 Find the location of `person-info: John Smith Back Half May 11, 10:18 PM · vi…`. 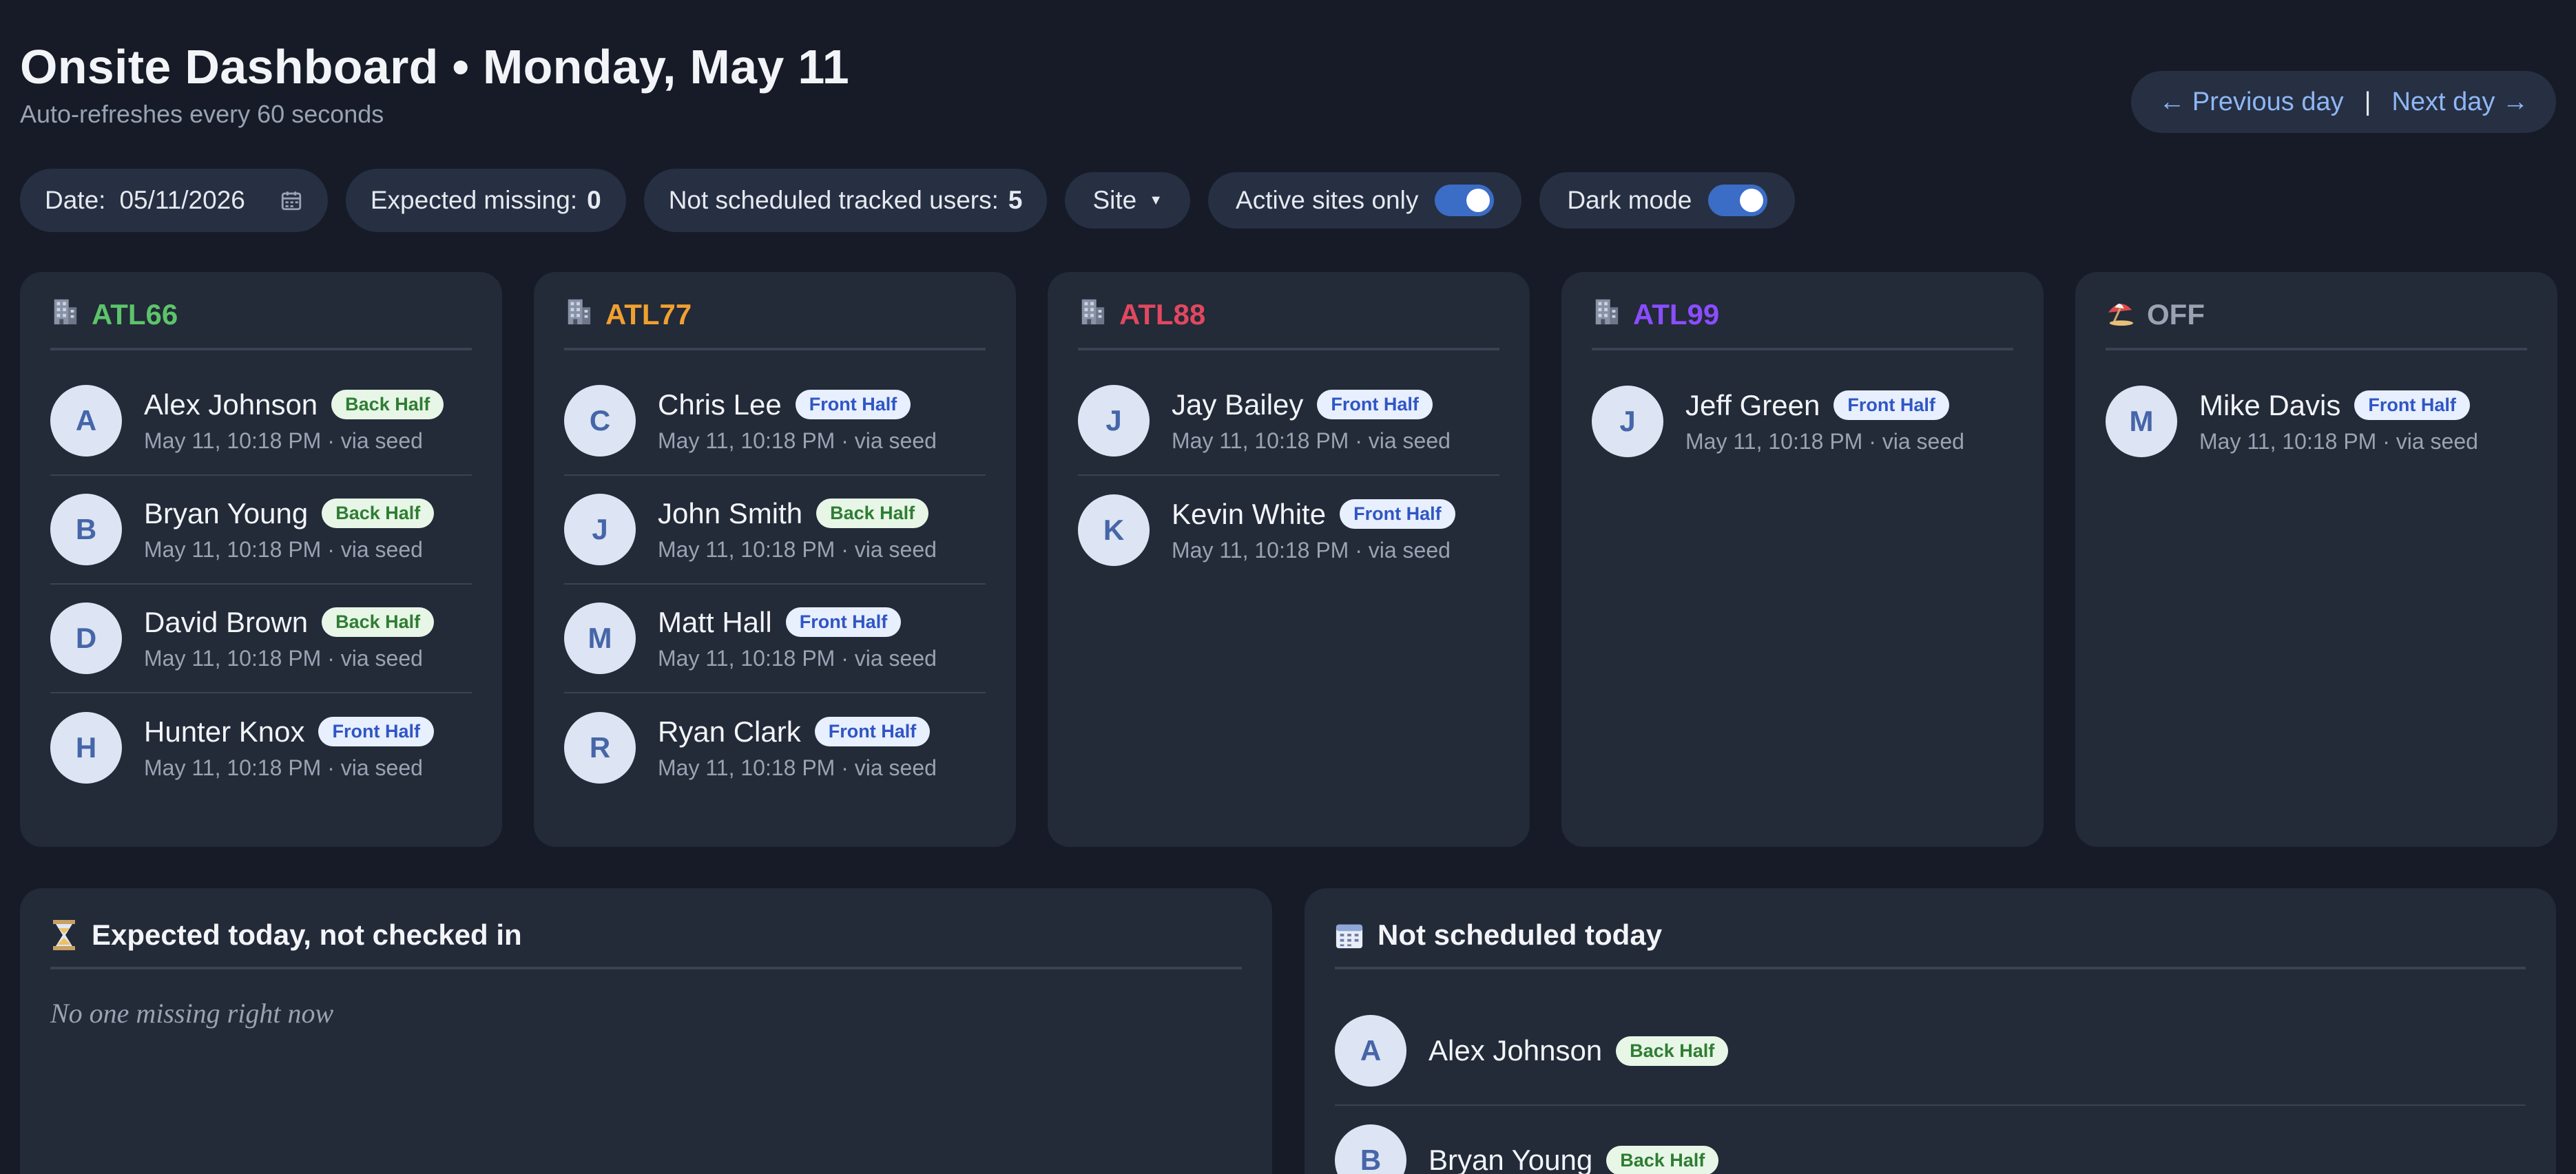

person-info: John Smith Back Half May 11, 10:18 PM · vi… is located at coordinates (797, 530).